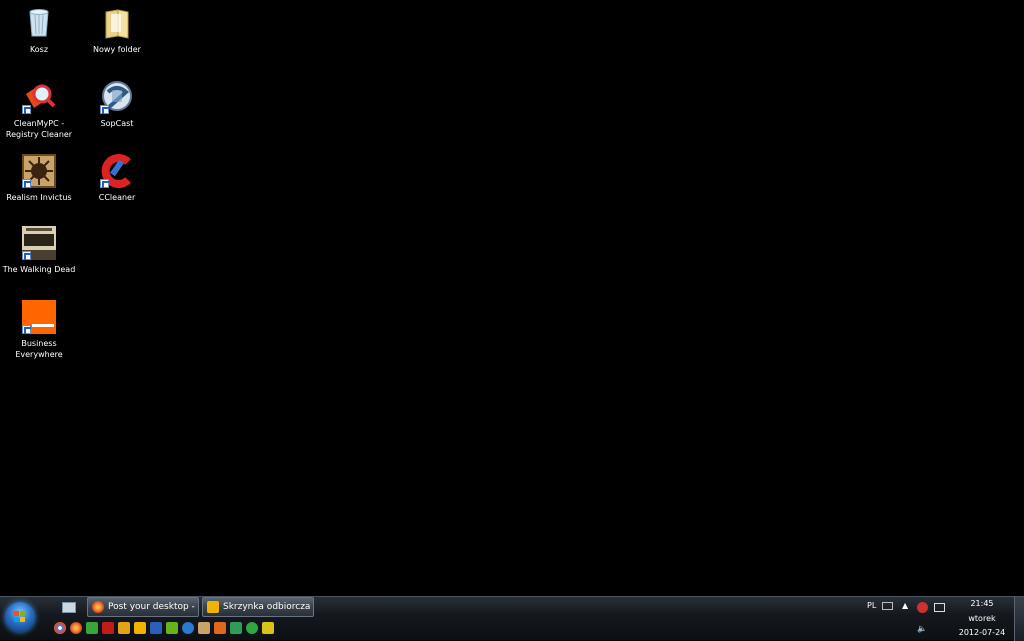 The width and height of the screenshot is (1024, 641). I want to click on windows-logo-icon, so click(20, 617).